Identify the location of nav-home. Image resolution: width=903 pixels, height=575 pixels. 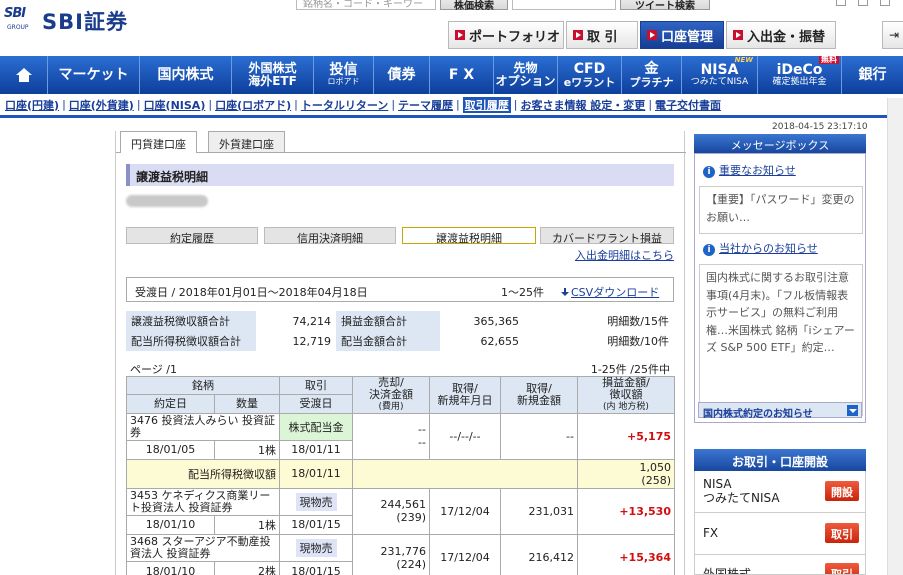
(24, 75).